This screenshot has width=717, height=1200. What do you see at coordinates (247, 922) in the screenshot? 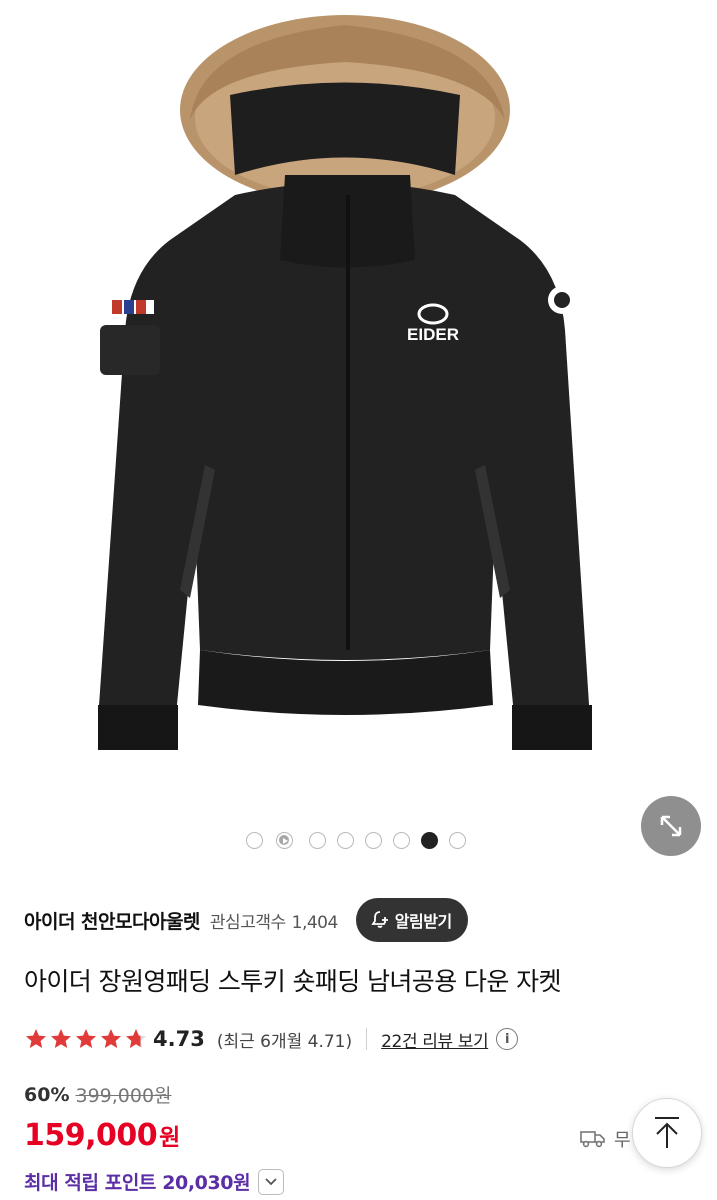
I see `followers-label: 관심고객수` at bounding box center [247, 922].